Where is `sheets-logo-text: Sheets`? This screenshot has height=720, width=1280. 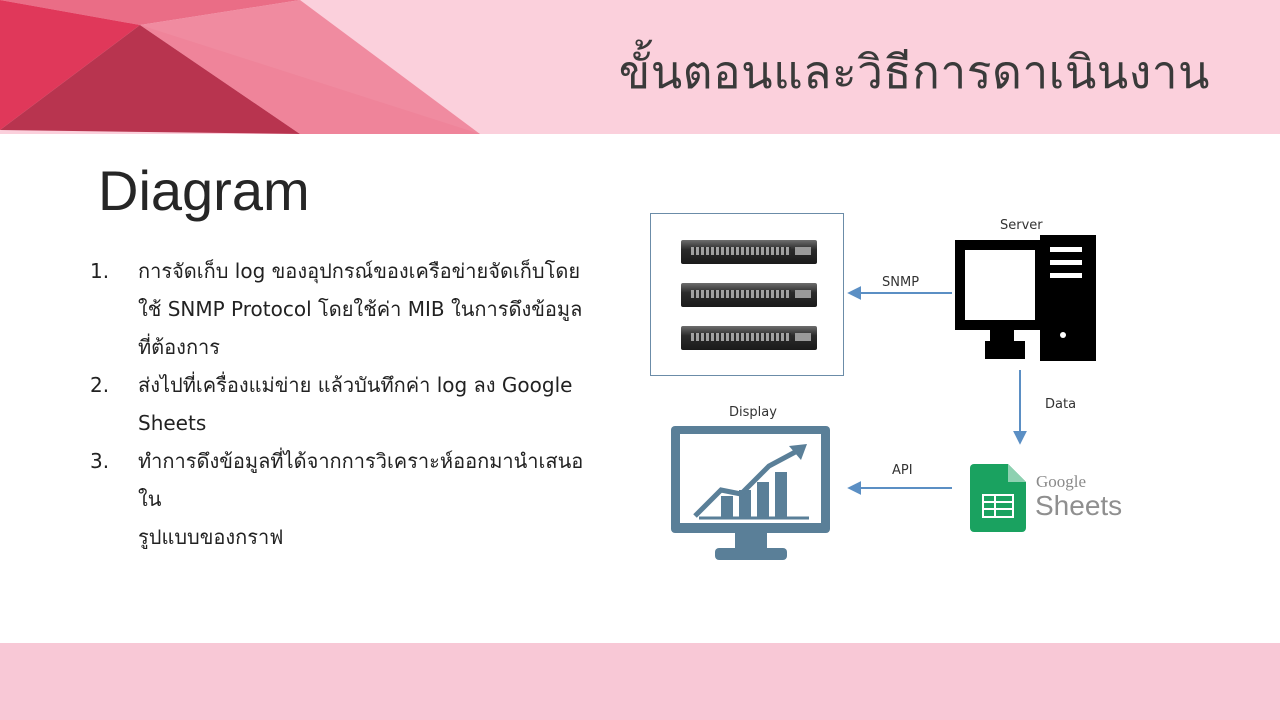 sheets-logo-text: Sheets is located at coordinates (1079, 505).